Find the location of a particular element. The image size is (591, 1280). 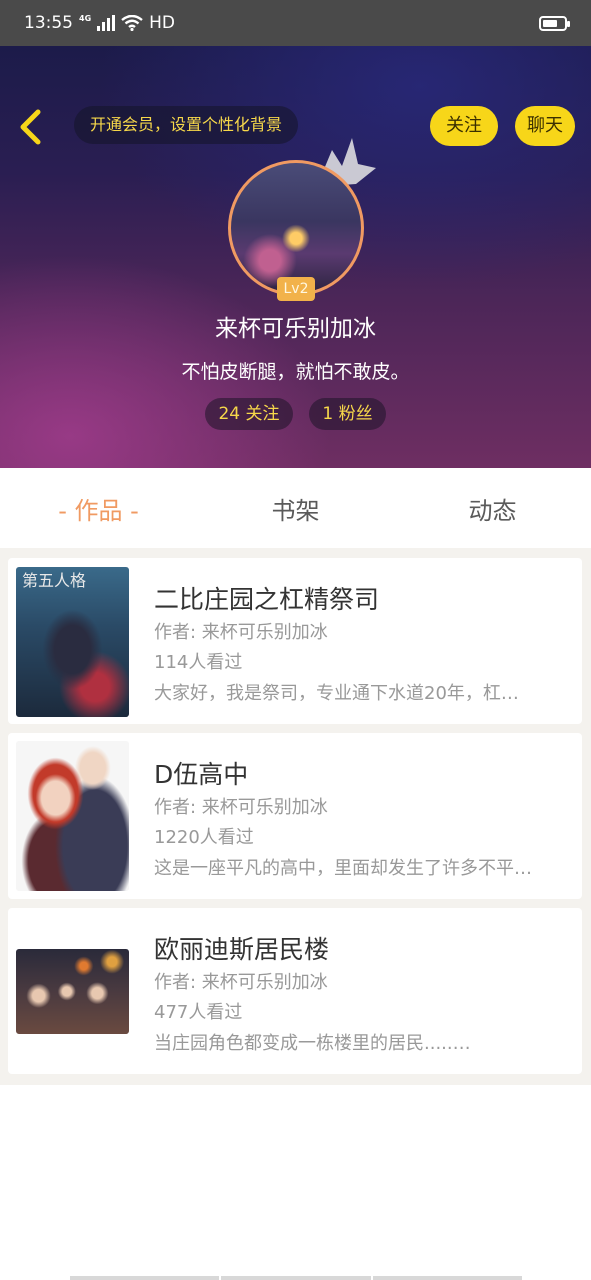

chat-button: 聊天 is located at coordinates (545, 126).